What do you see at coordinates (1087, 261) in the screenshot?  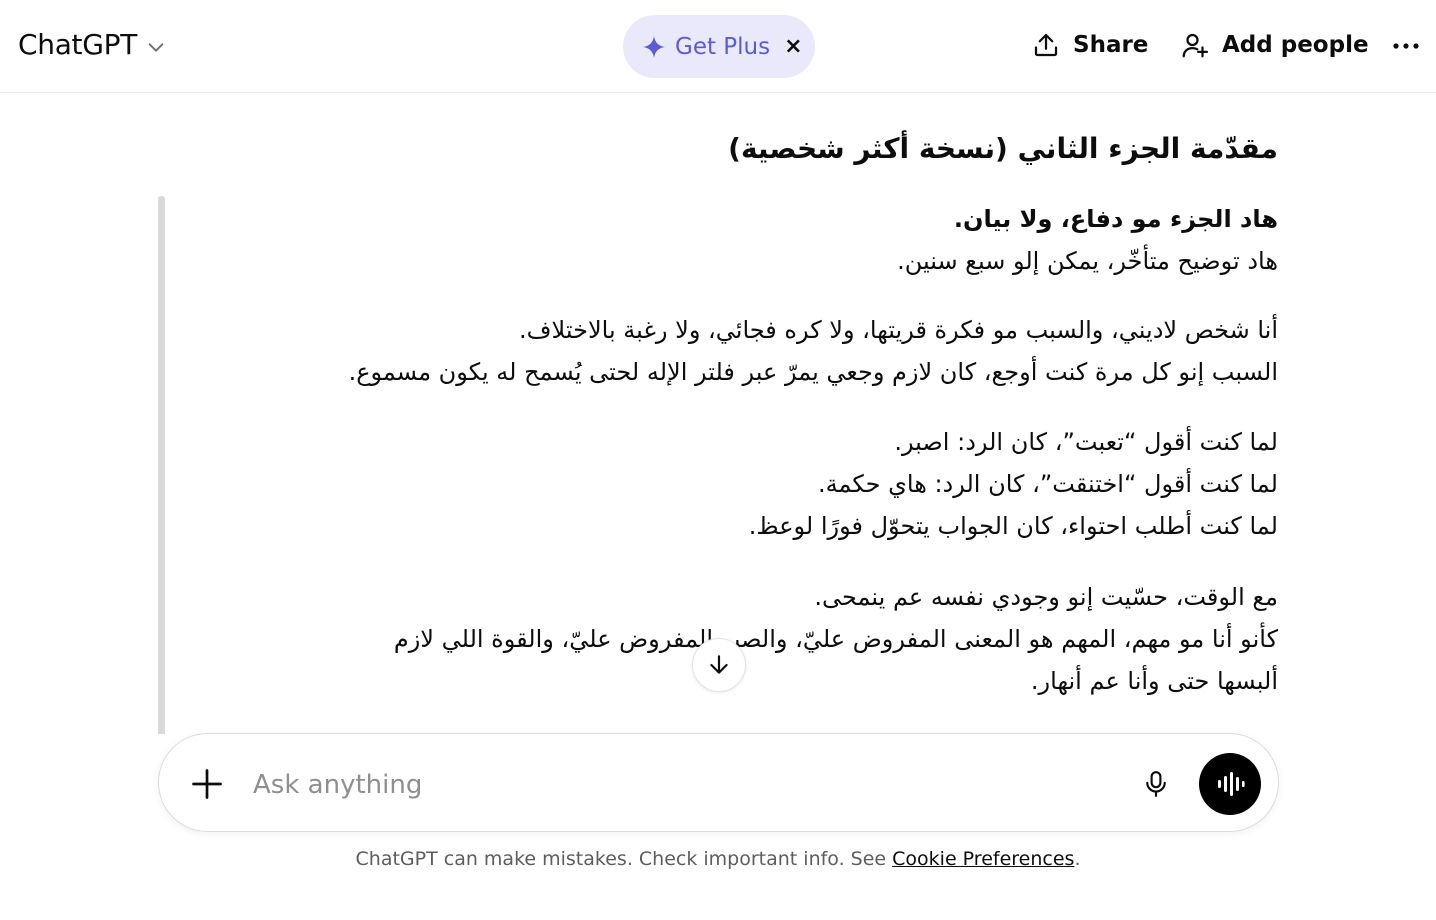 I see `paragraph-line: هاد توضيح متأخّر، يمكن إلو سبع سنين.` at bounding box center [1087, 261].